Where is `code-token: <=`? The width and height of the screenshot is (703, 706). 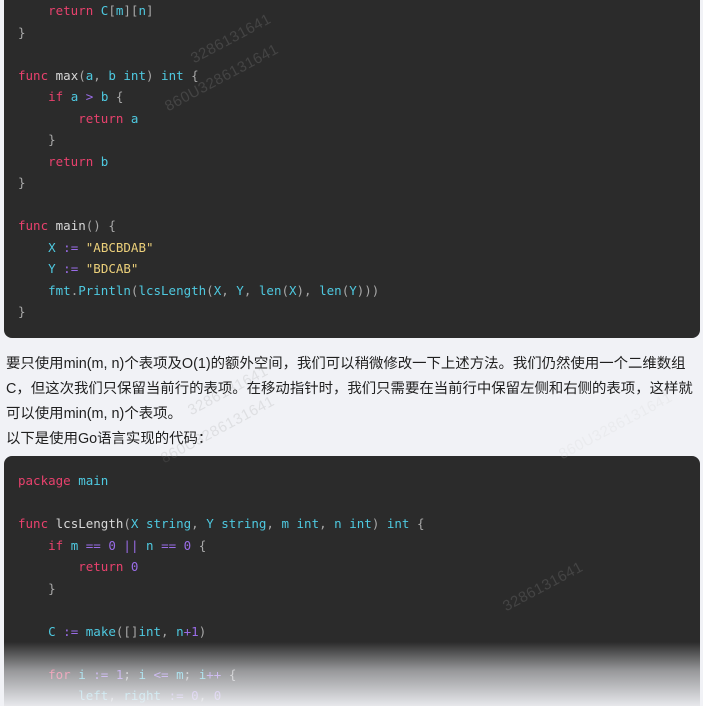
code-token: <= is located at coordinates (161, 674).